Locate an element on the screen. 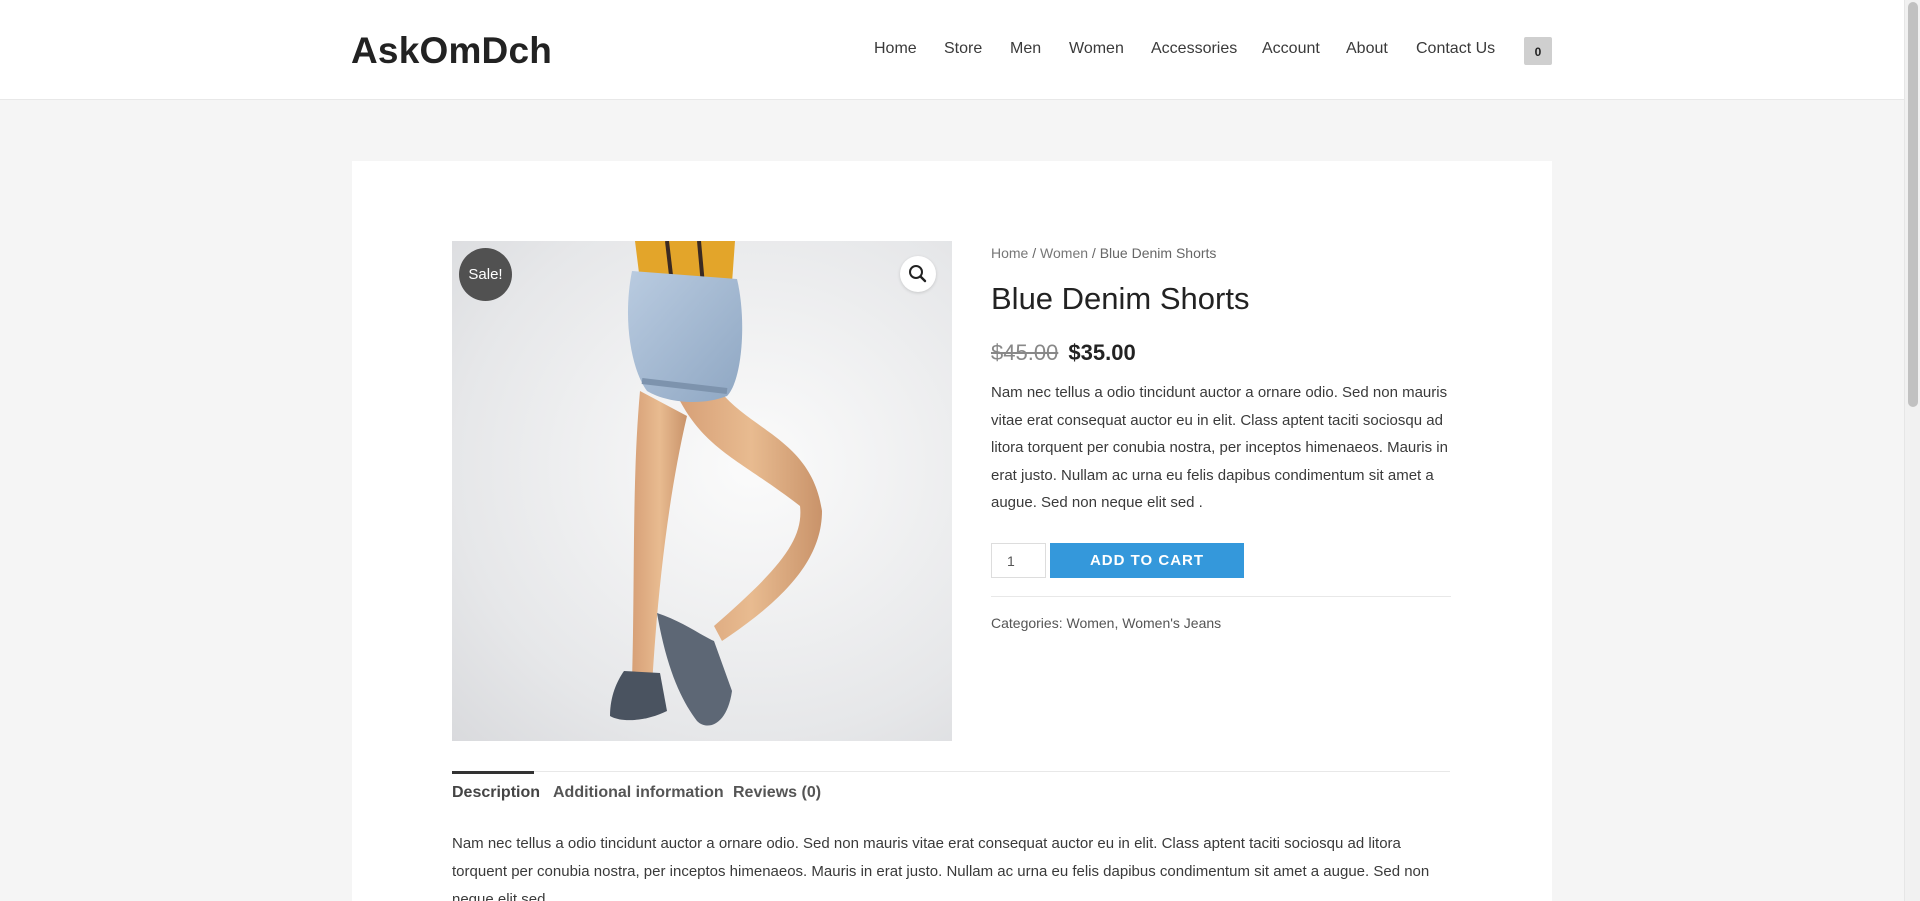 The width and height of the screenshot is (1920, 901). category-women: Women is located at coordinates (1090, 623).